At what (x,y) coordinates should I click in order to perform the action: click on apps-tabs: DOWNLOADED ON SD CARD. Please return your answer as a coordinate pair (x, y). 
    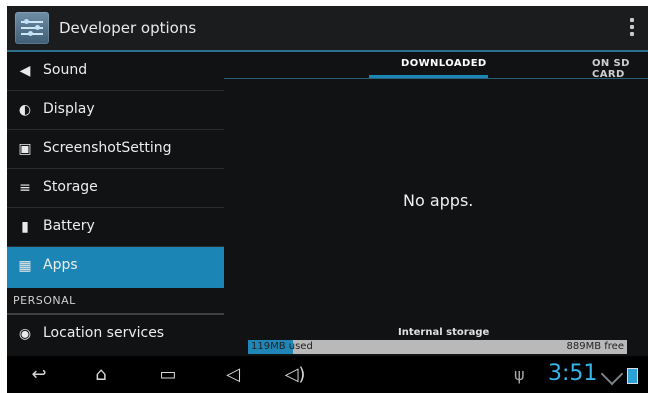
    Looking at the image, I should click on (436, 67).